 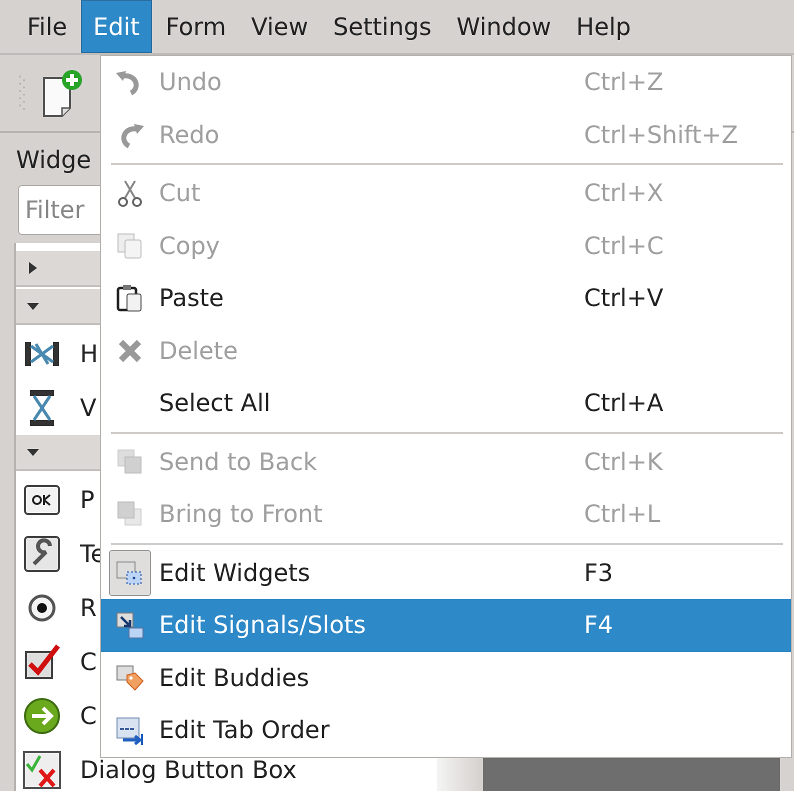 I want to click on menu-item-label: Select All, so click(x=214, y=403).